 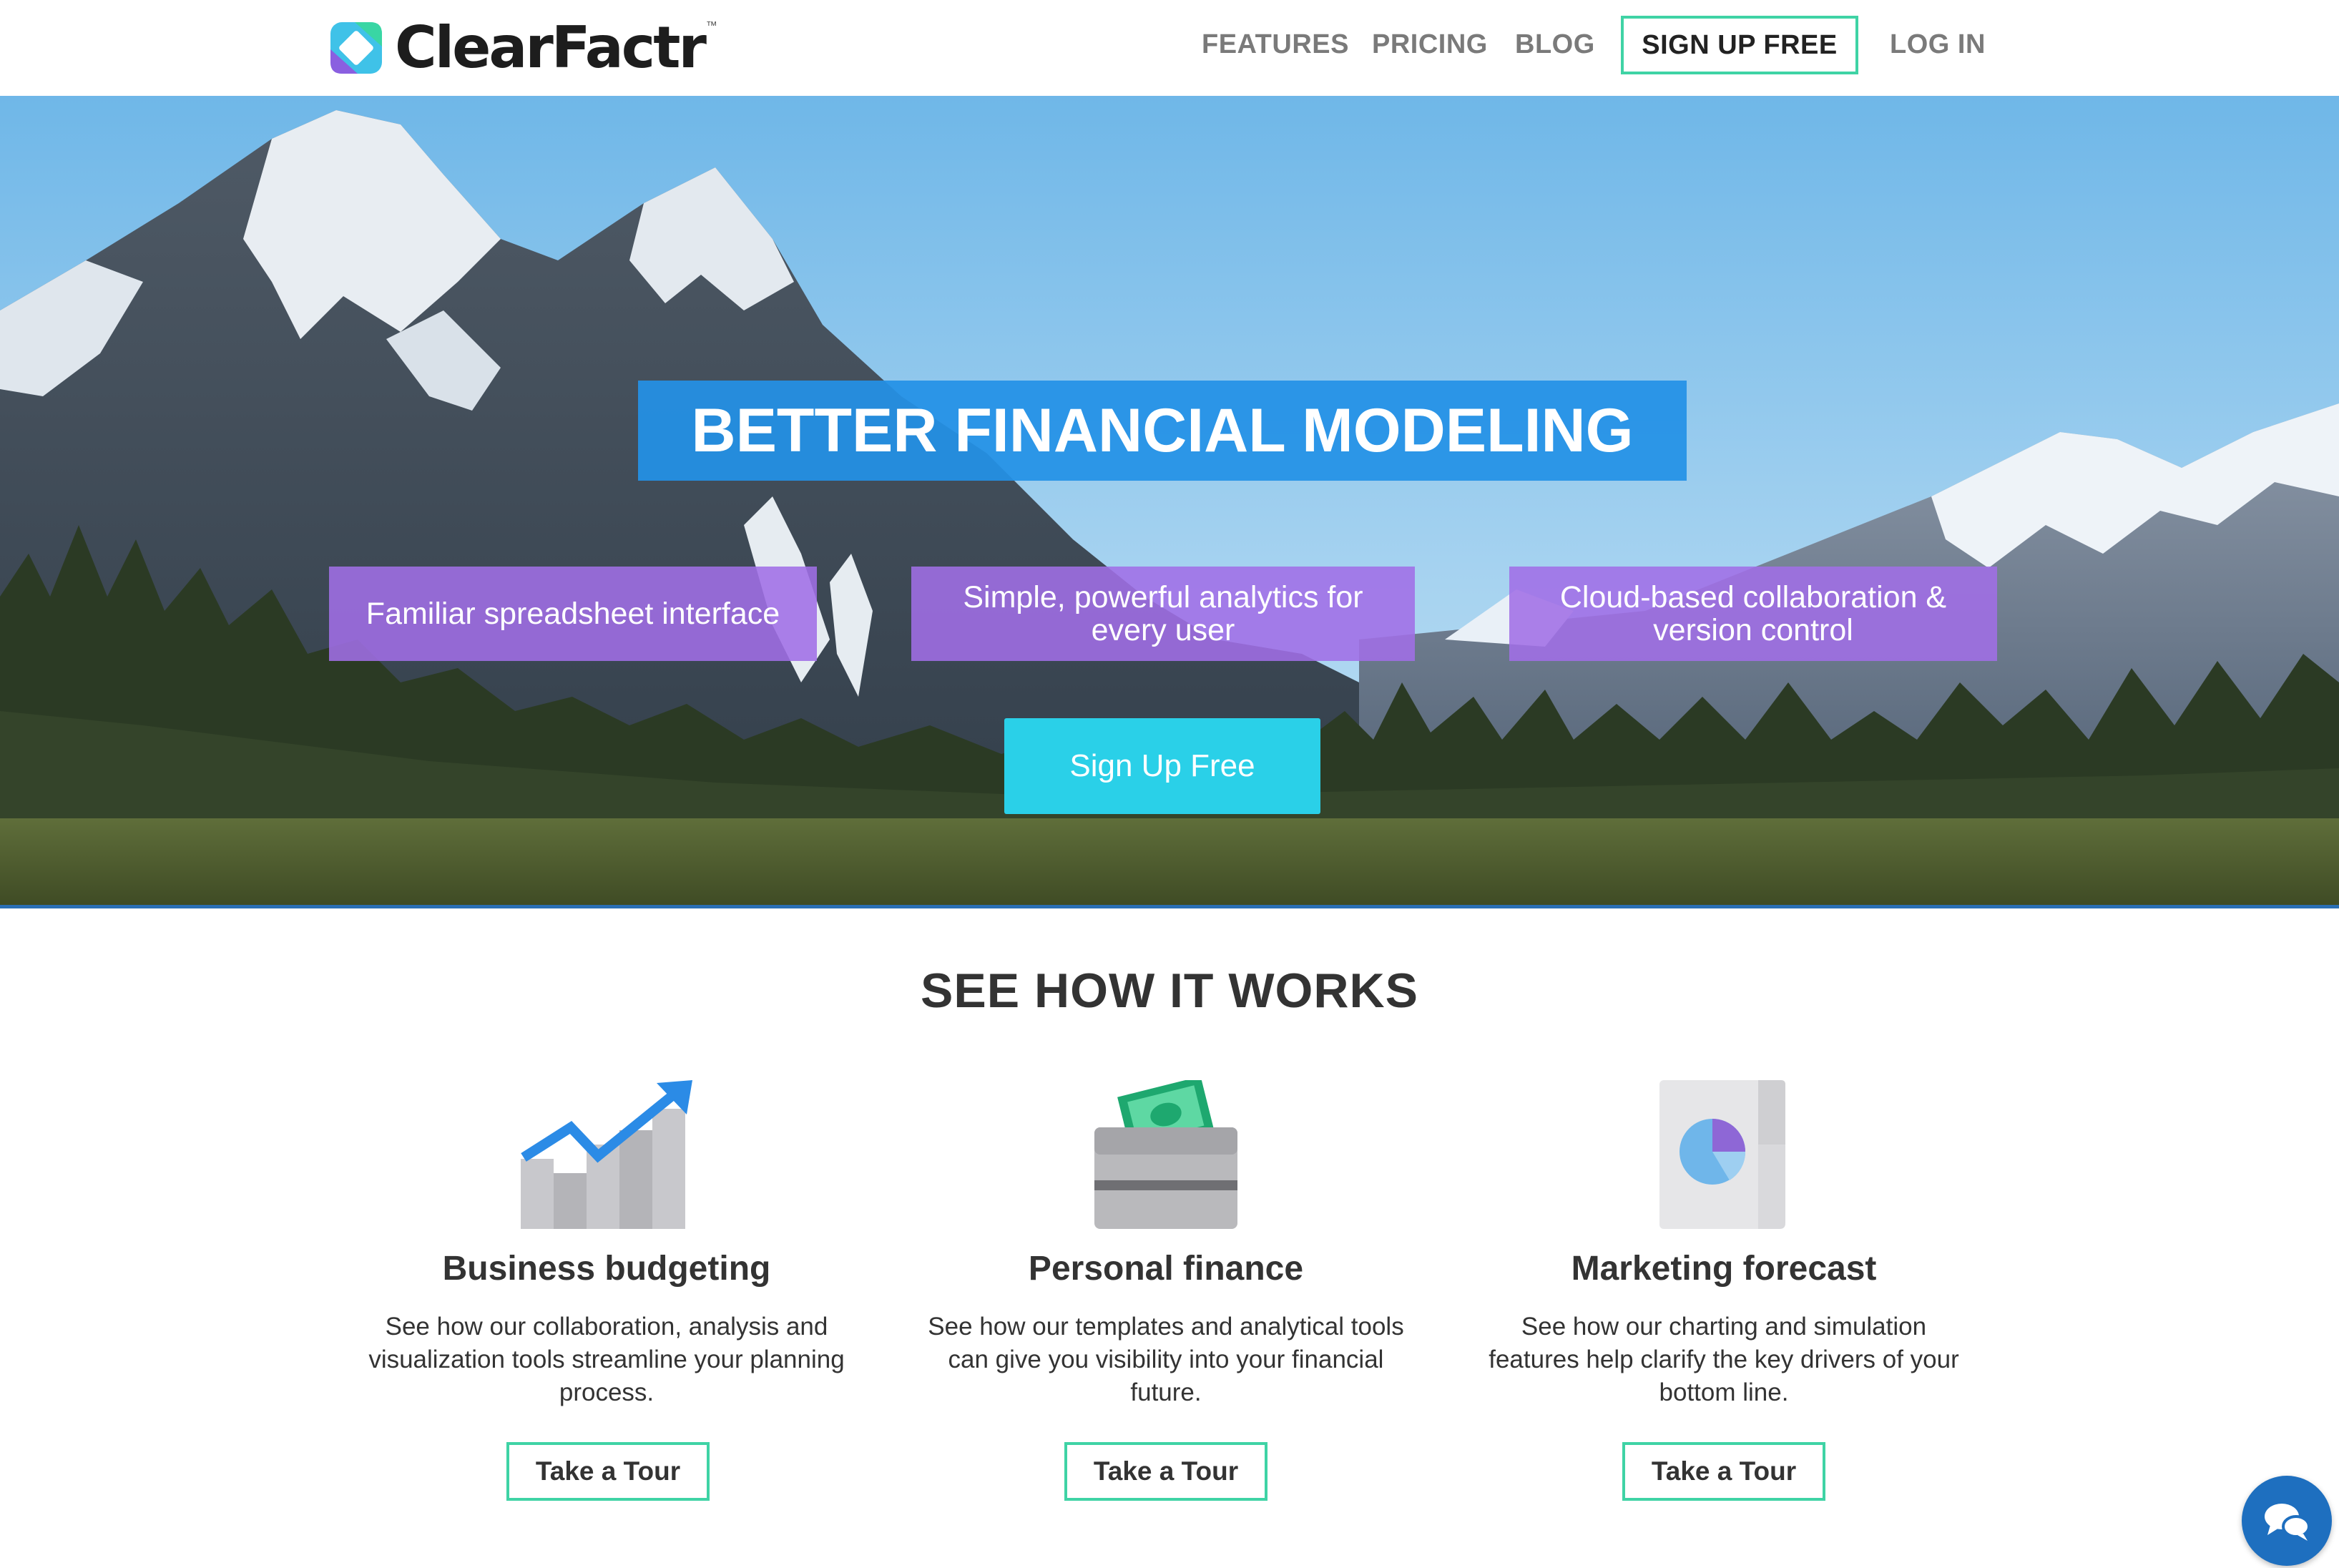 I want to click on nav-features-link: FEATURES, so click(x=1275, y=44).